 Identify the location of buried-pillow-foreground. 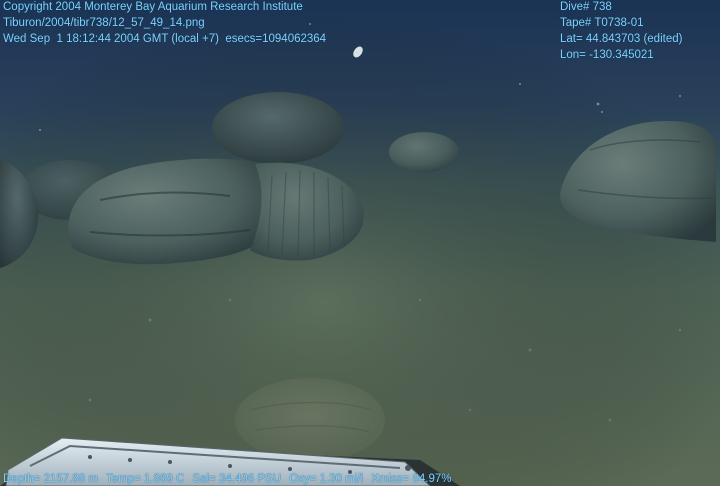
(310, 420).